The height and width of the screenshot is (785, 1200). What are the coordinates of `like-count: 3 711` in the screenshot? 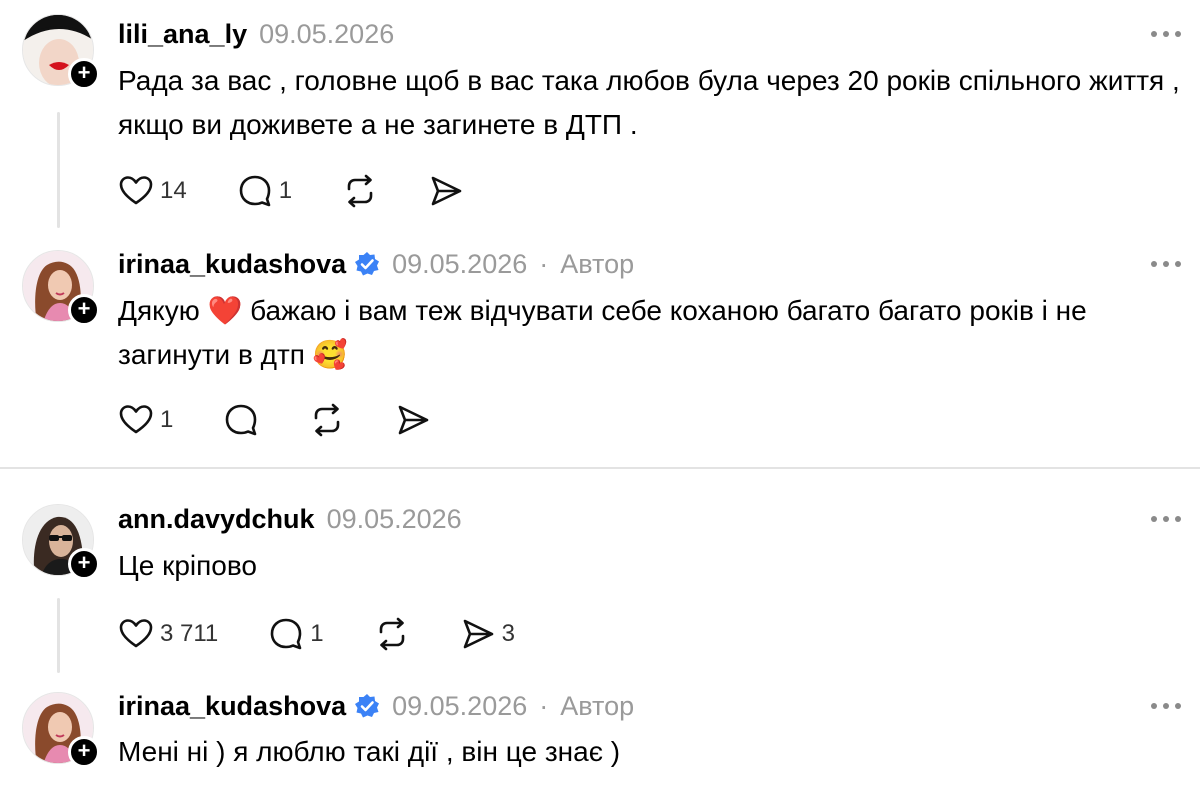 It's located at (189, 633).